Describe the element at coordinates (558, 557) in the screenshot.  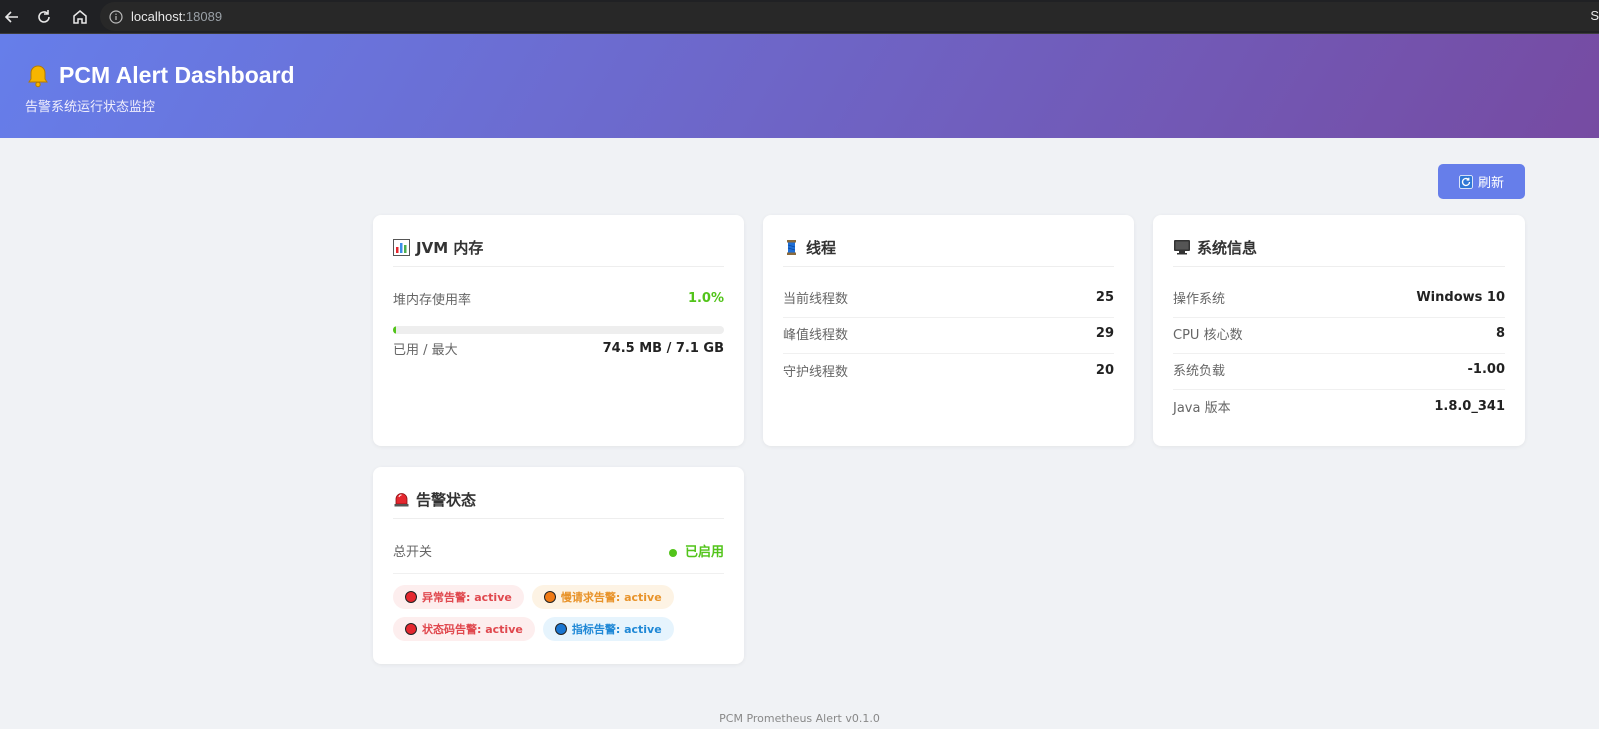
I see `master-switch-row: 总开关 已启用` at that location.